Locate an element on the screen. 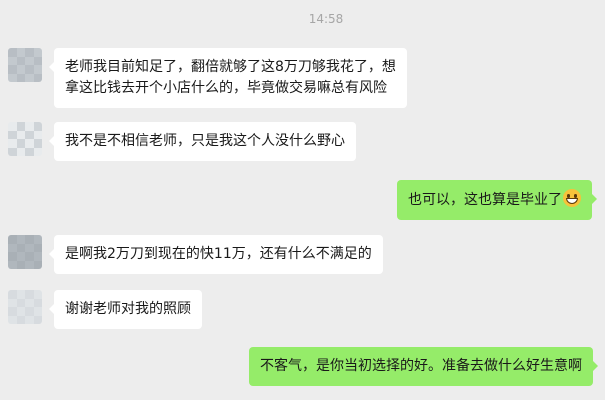 The height and width of the screenshot is (400, 605). message-bubble-incoming: 谢谢老师对我的照顾 is located at coordinates (125, 309).